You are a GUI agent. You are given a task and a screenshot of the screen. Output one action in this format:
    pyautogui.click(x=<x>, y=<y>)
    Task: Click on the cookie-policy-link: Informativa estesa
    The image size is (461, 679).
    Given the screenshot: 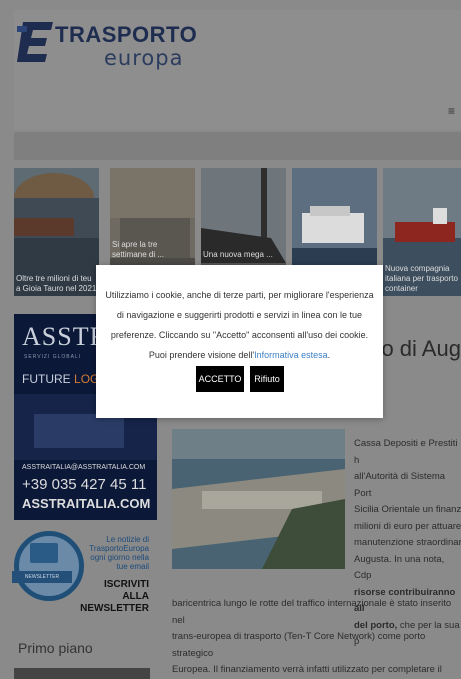 What is the action you would take?
    pyautogui.click(x=291, y=355)
    